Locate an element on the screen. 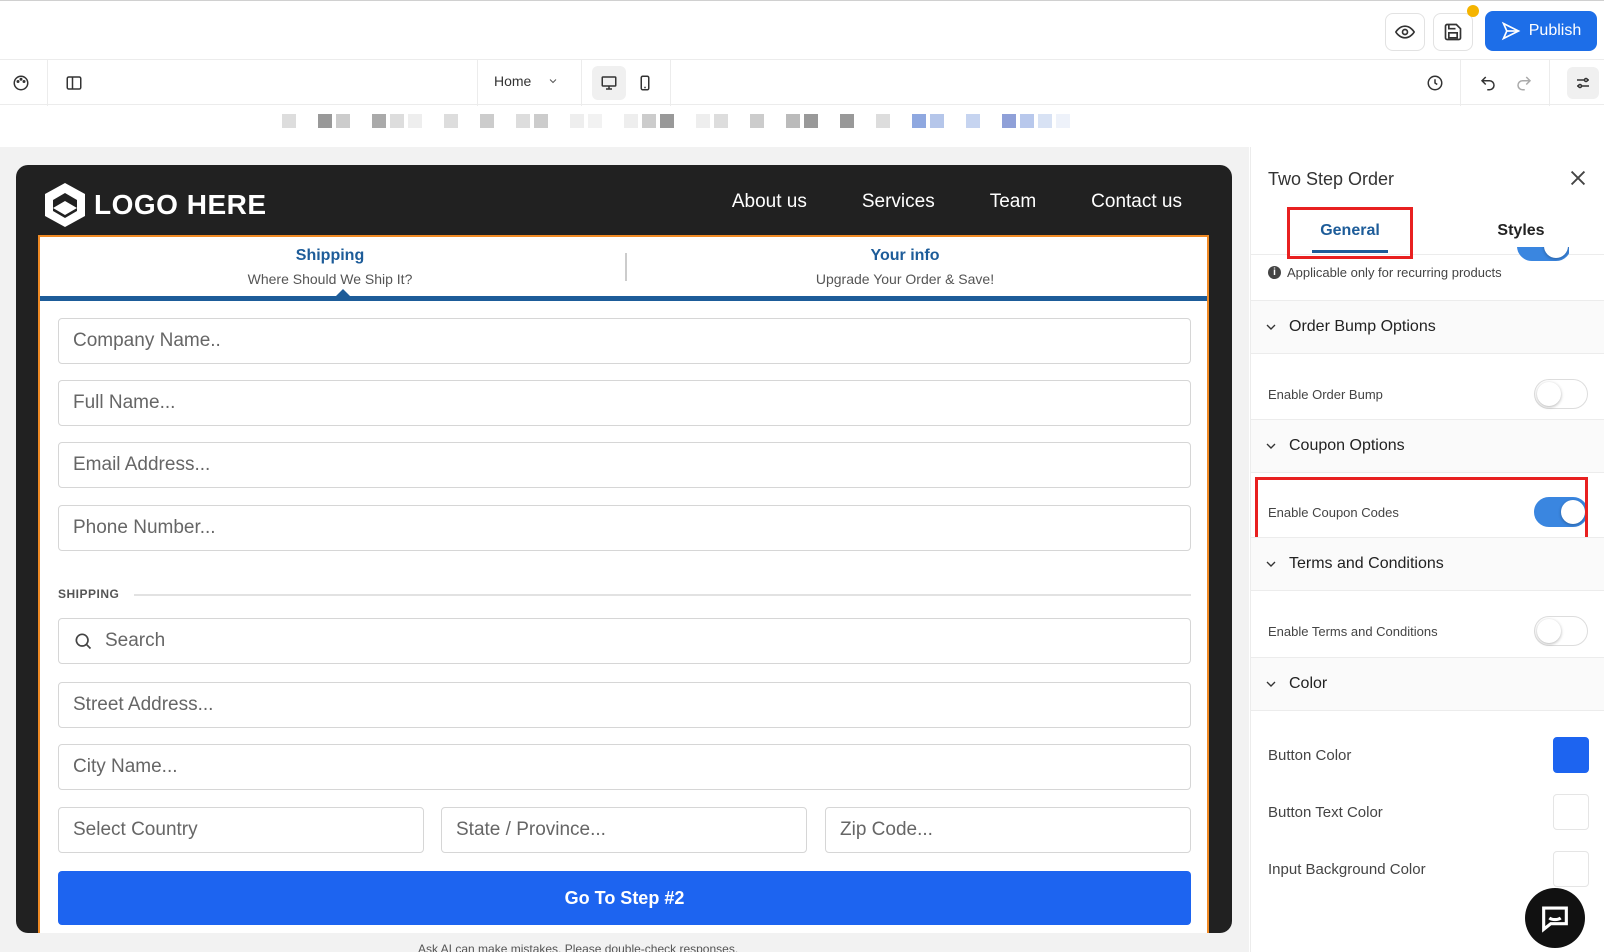  nav-link-services: Services is located at coordinates (898, 202).